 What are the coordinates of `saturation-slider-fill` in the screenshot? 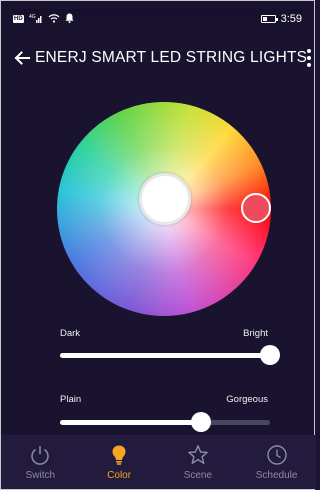 It's located at (130, 422).